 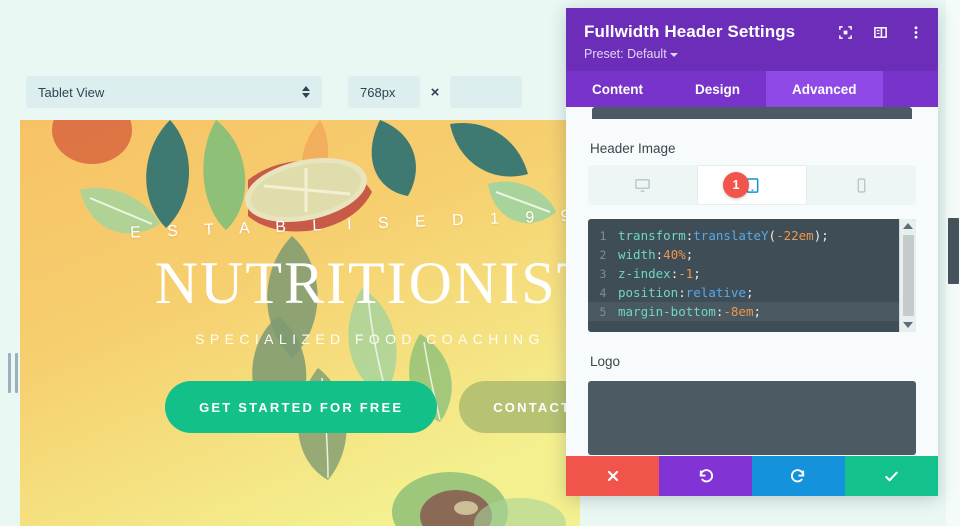 What do you see at coordinates (603, 273) in the screenshot?
I see `code-line-number: 3` at bounding box center [603, 273].